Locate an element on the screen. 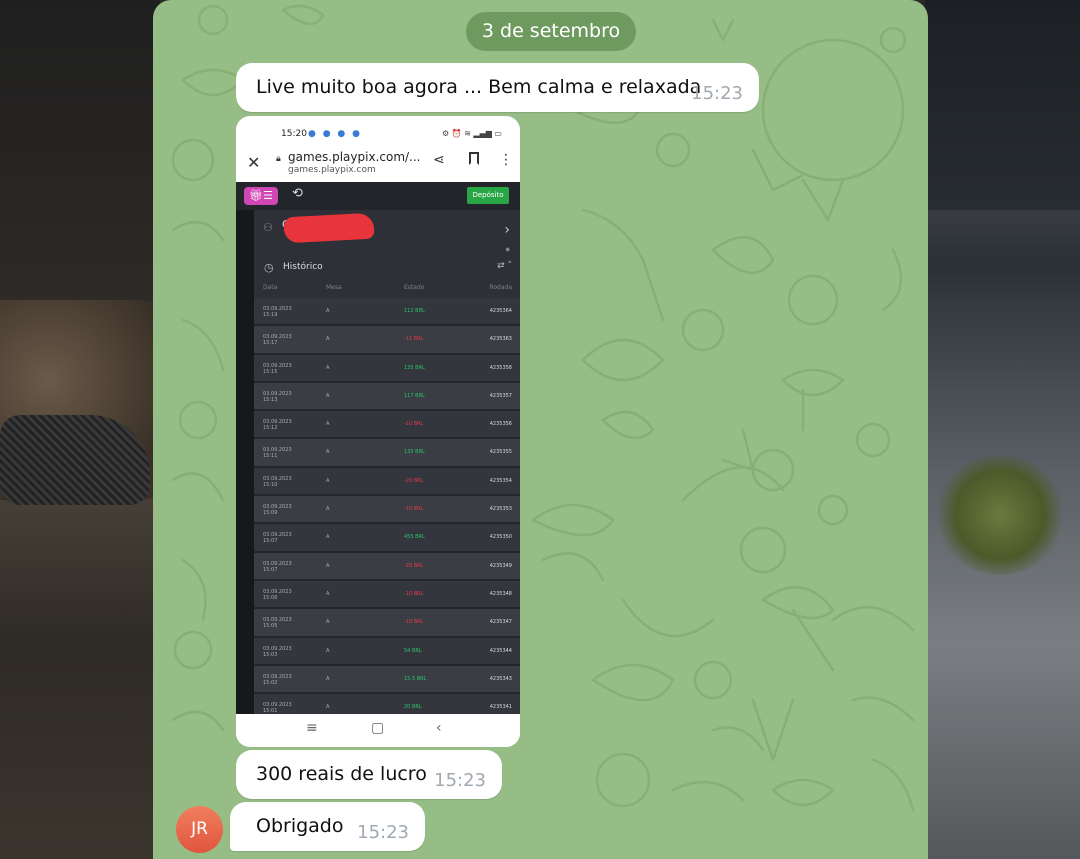 The width and height of the screenshot is (1080, 859). history-title: Histórico is located at coordinates (303, 267).